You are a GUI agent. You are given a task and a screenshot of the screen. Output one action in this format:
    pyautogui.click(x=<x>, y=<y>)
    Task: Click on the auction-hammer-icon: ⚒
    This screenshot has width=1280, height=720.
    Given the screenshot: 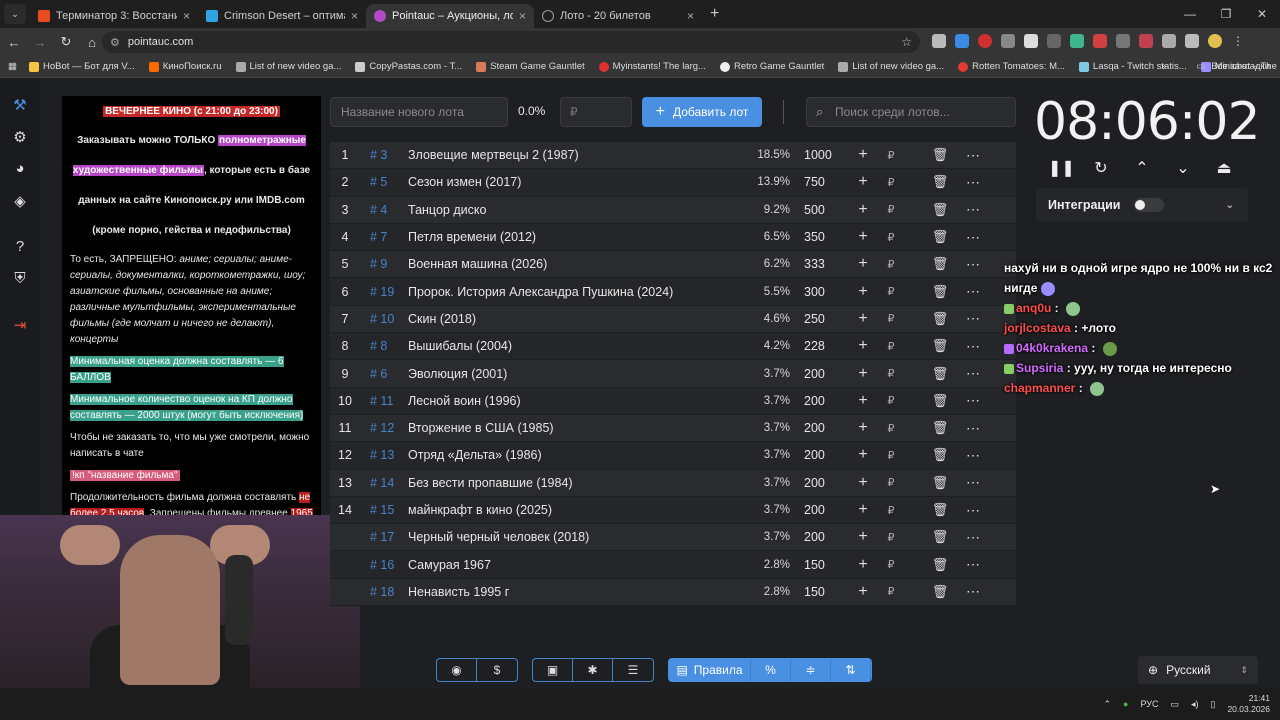 What is the action you would take?
    pyautogui.click(x=20, y=106)
    